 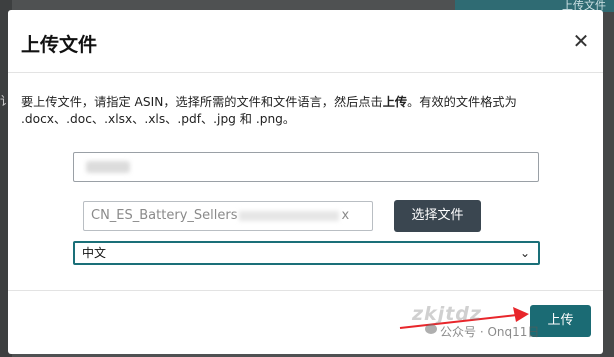 I want to click on dialog-title: 上传文件, so click(x=59, y=45).